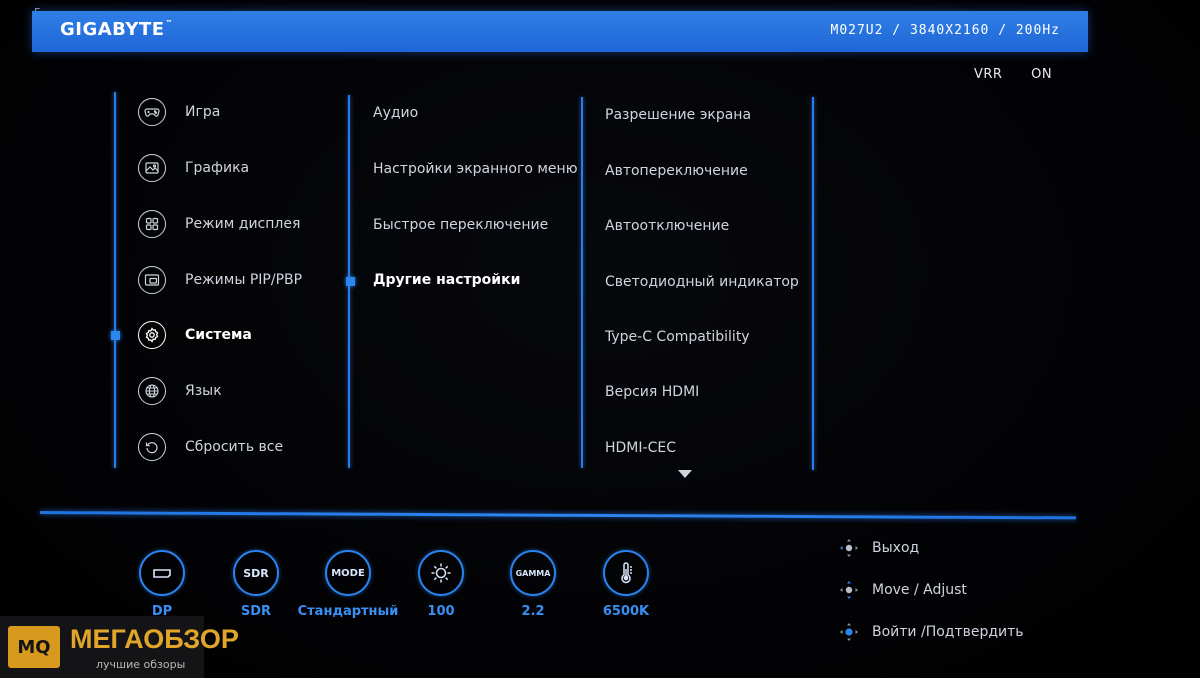  I want to click on watermark: MQ МЕГАОБЗОР лучшие обзоры, so click(119, 647).